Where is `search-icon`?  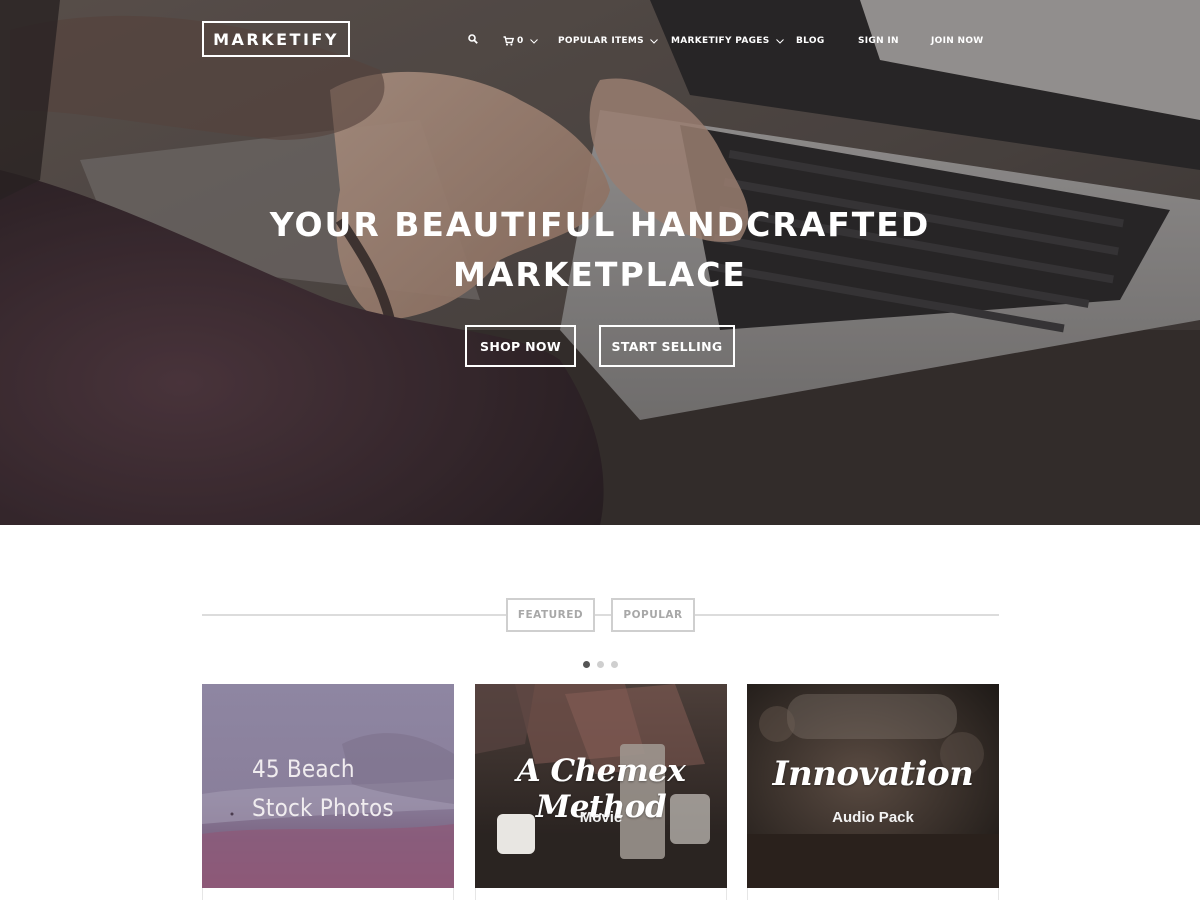
search-icon is located at coordinates (473, 39).